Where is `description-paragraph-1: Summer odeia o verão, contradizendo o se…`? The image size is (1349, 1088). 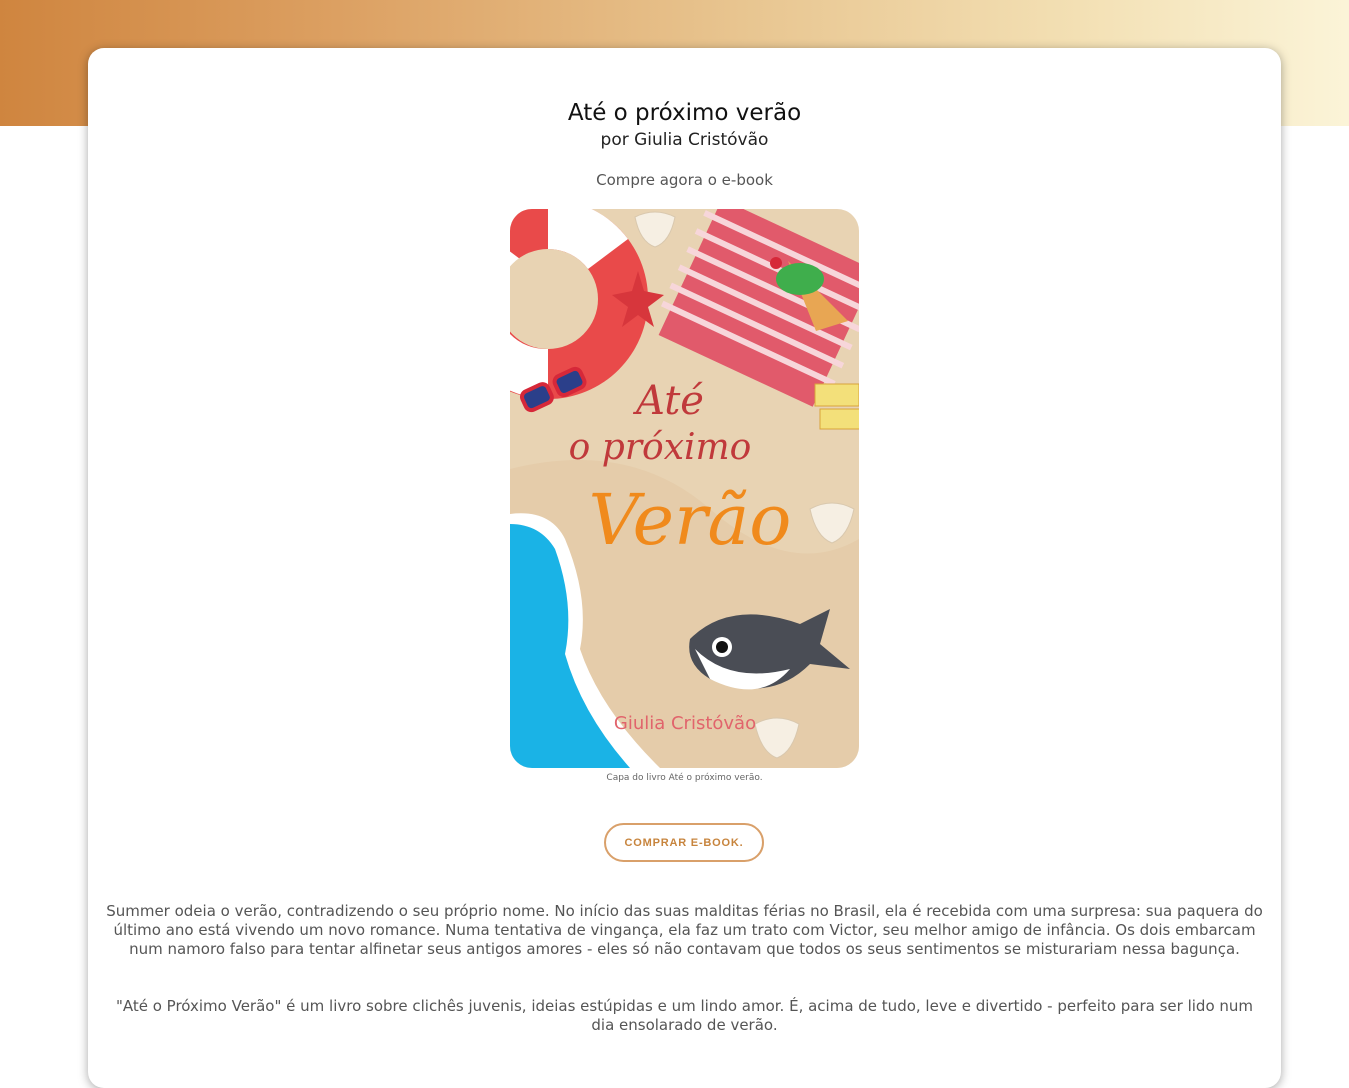 description-paragraph-1: Summer odeia o verão, contradizendo o se… is located at coordinates (684, 930).